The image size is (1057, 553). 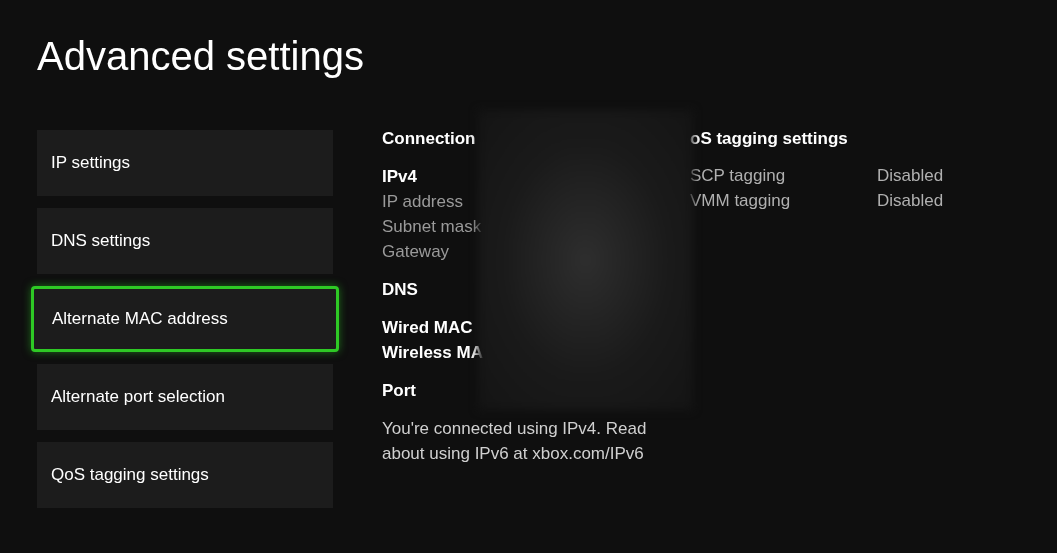 I want to click on menu-item: Alternate MAC address, so click(x=185, y=319).